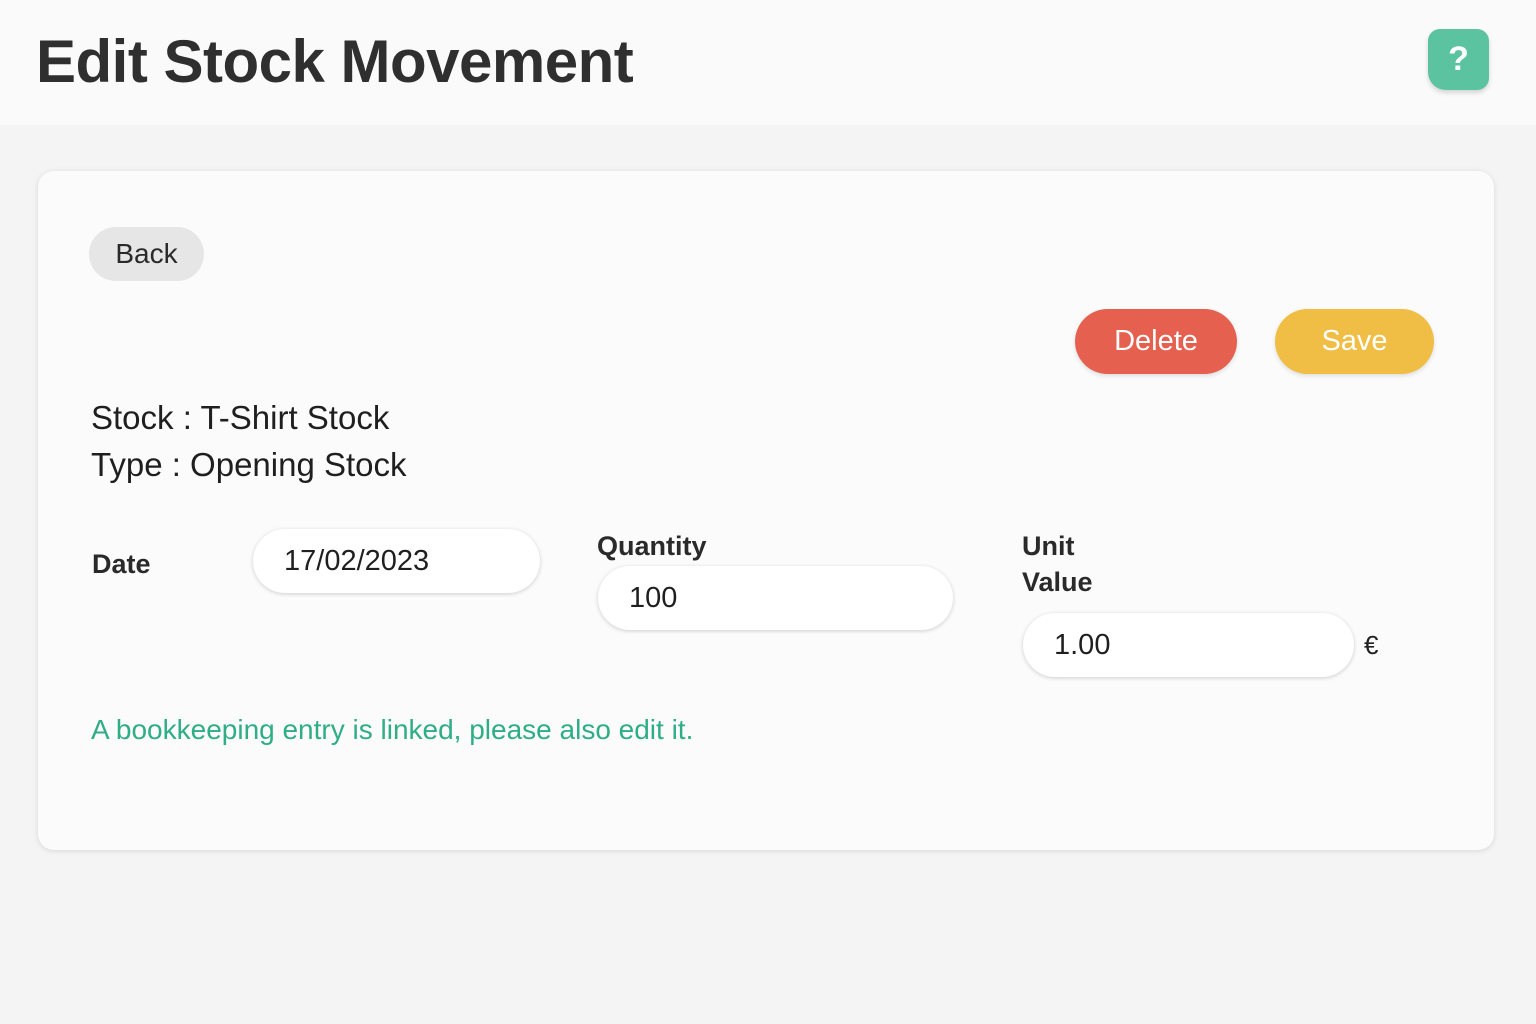  Describe the element at coordinates (249, 464) in the screenshot. I see `type-info: Type : Opening Stock` at that location.